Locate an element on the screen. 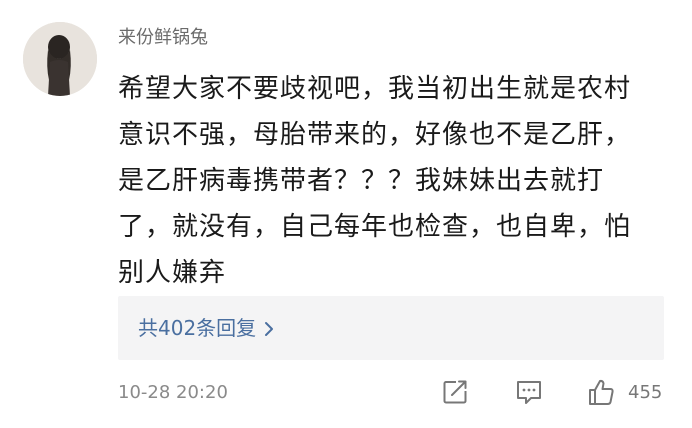  share-icon is located at coordinates (455, 395).